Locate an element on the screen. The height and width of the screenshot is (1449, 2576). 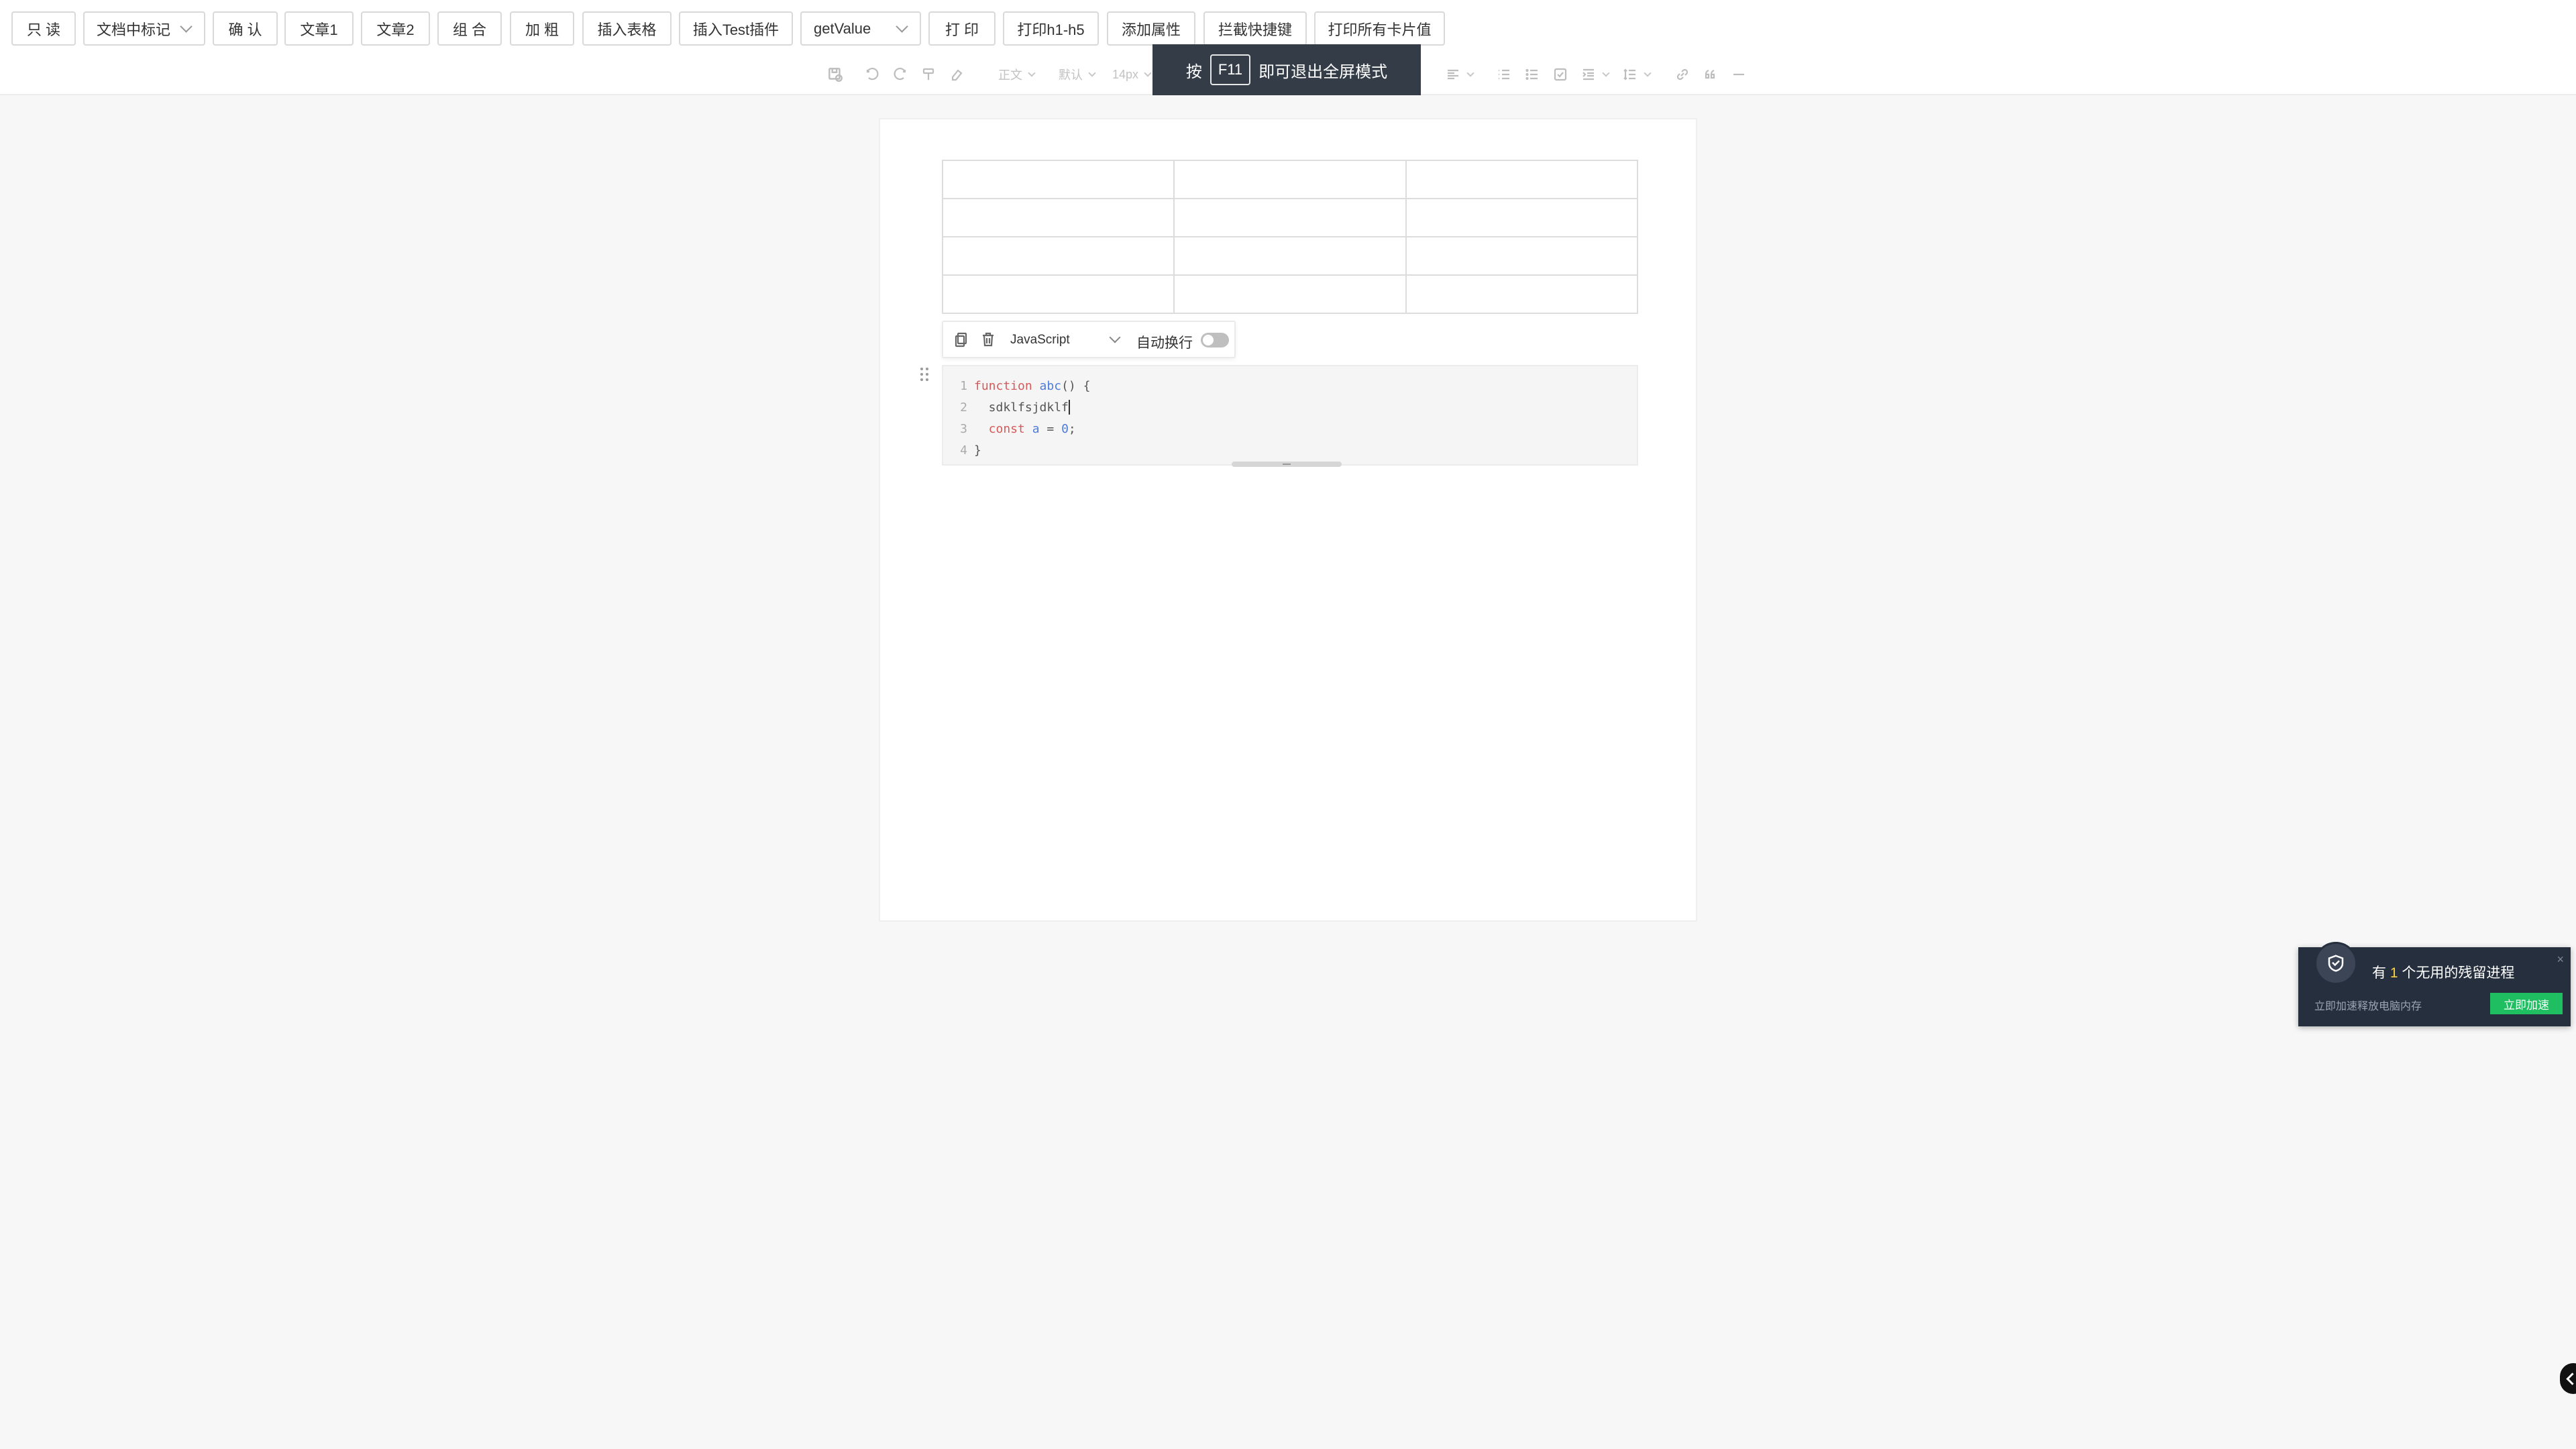
intercept-shortcut-button: 拦截快捷键 is located at coordinates (1255, 28).